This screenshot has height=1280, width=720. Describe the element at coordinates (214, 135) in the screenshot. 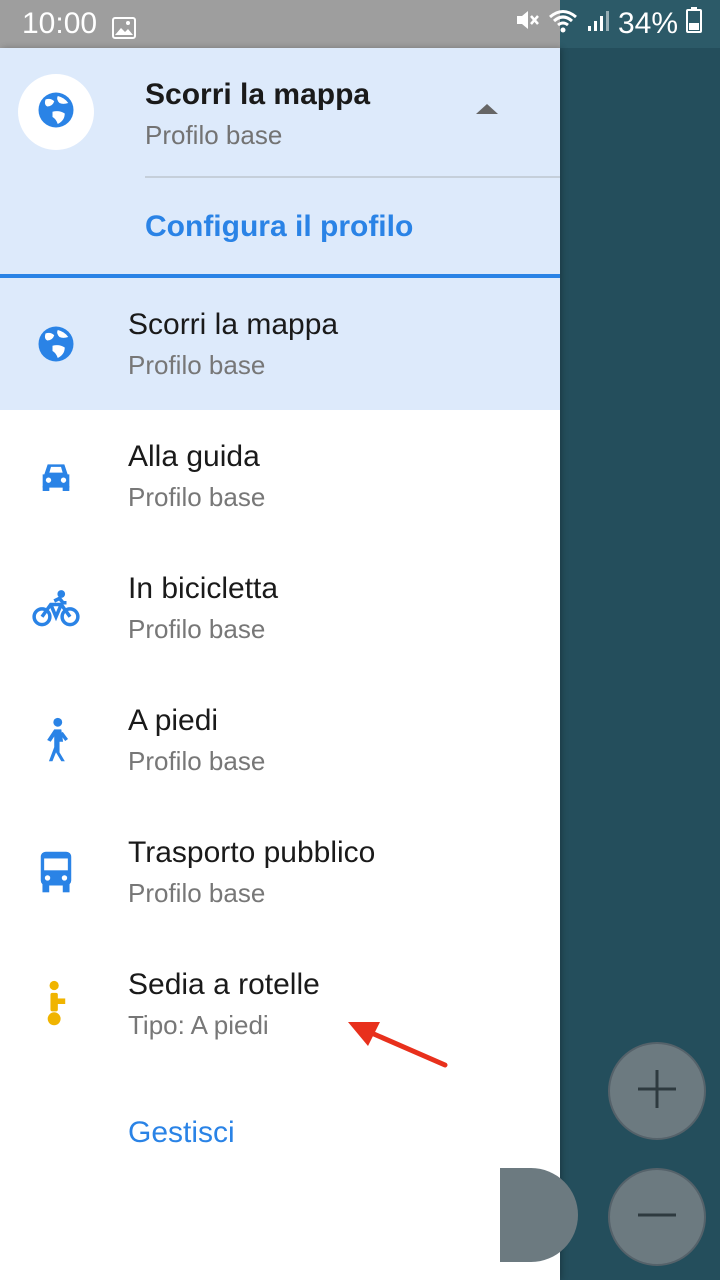

I see `header-profile-subtitle: Profilo base` at that location.